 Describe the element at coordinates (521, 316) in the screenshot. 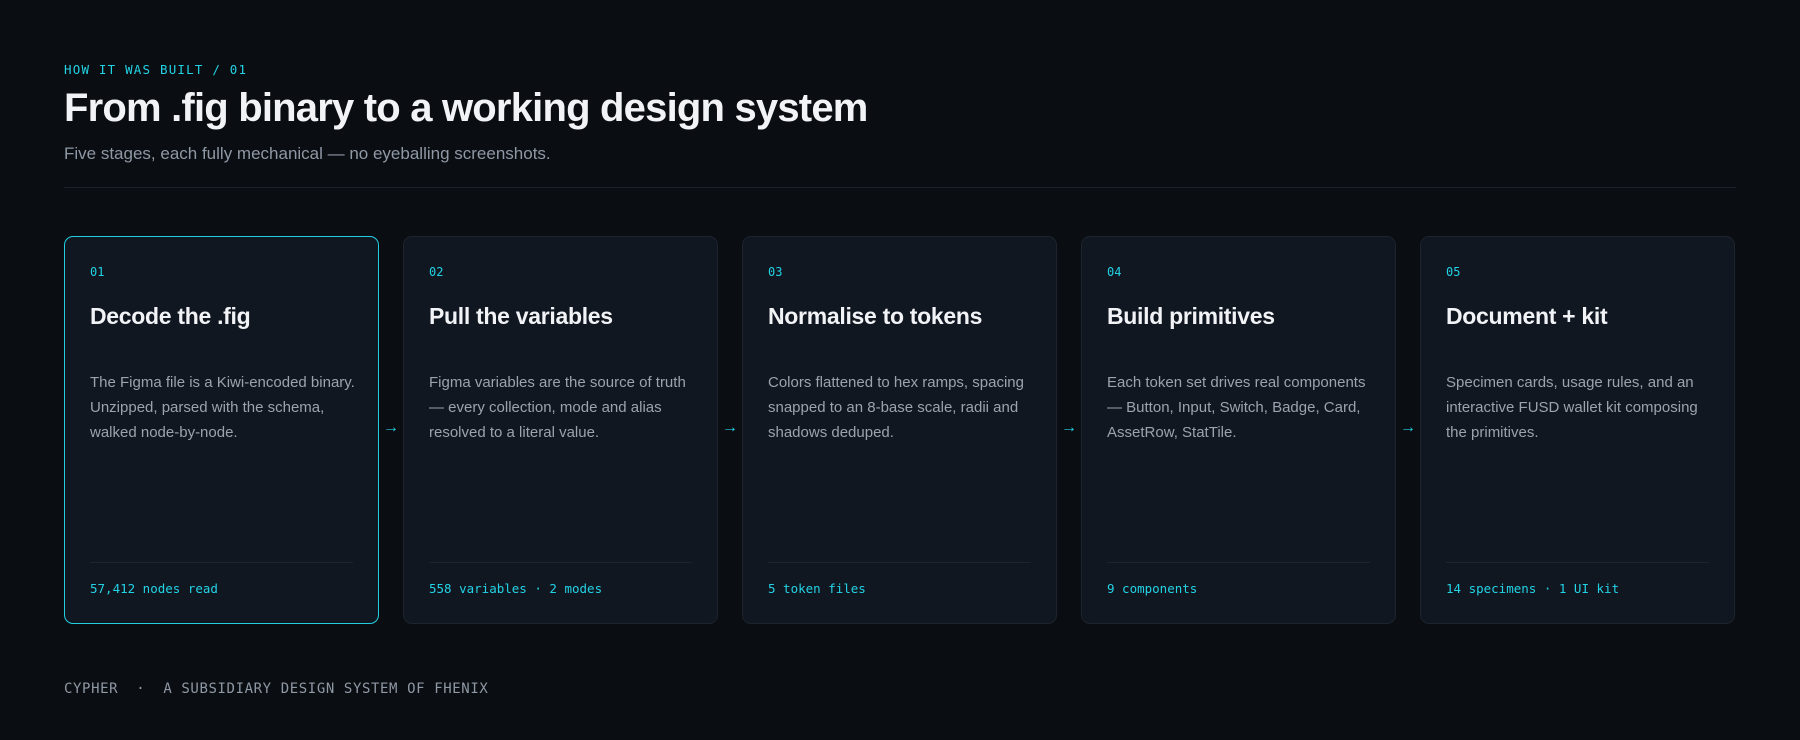

I see `stage-title: Pull the variables` at that location.